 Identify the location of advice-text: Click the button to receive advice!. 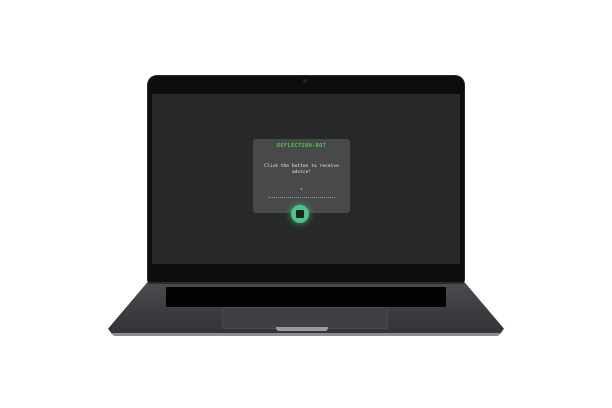
(301, 169).